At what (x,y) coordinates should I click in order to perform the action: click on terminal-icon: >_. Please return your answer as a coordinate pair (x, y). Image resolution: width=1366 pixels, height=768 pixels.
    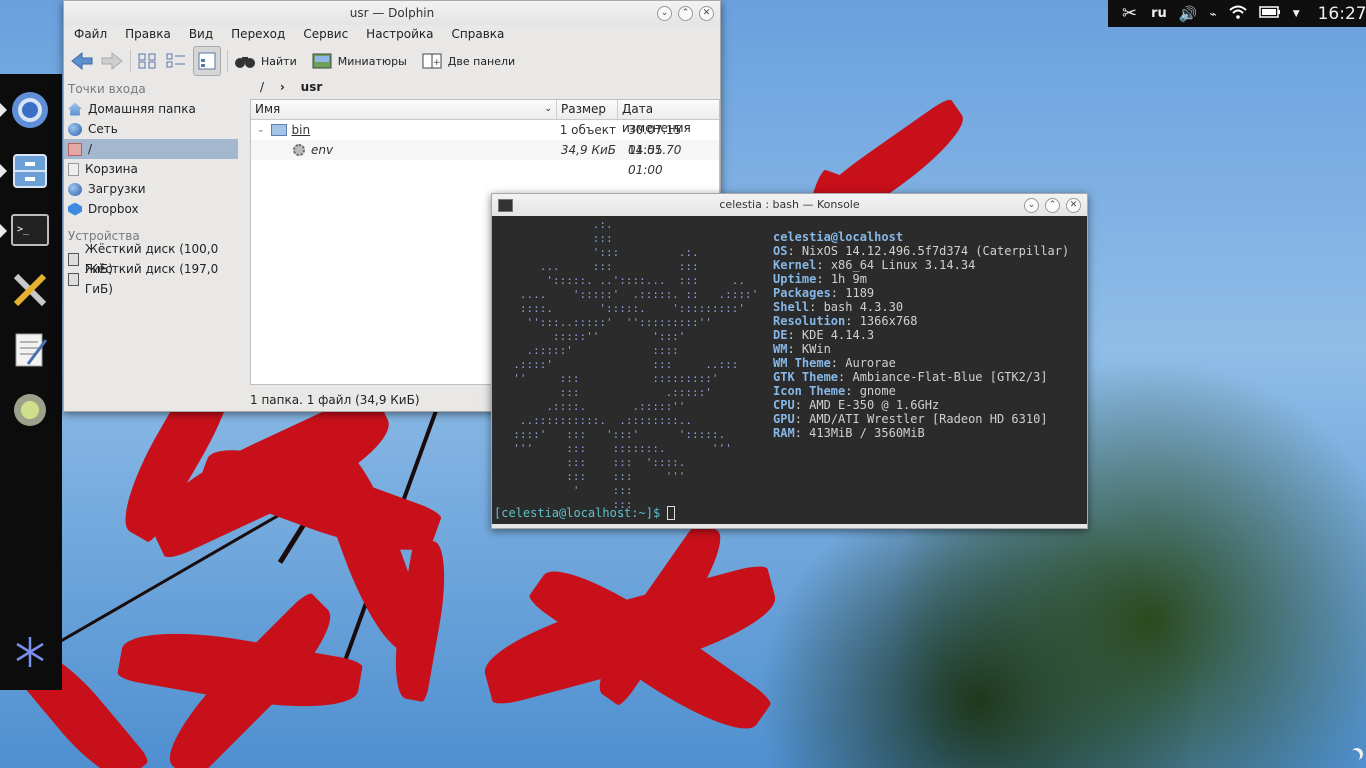
    Looking at the image, I should click on (30, 230).